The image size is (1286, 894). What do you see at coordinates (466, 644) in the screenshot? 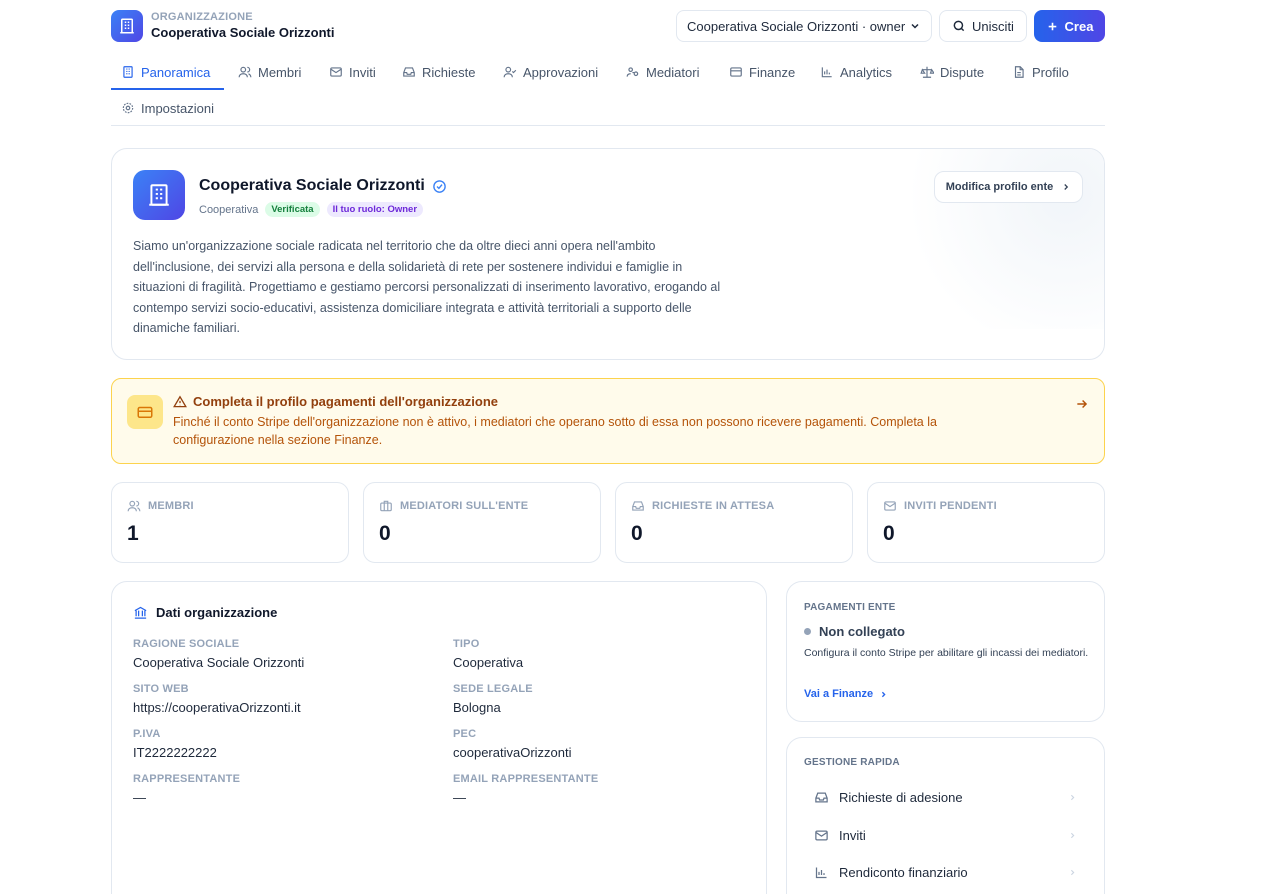
I see `field-label: TIPO` at bounding box center [466, 644].